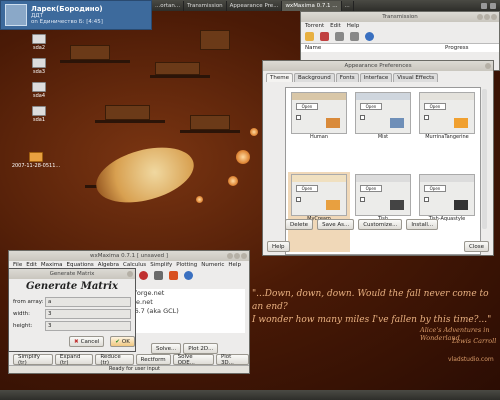  What do you see at coordinates (383, 130) in the screenshot?
I see `theme-item-mist: Open Mist` at bounding box center [383, 130].